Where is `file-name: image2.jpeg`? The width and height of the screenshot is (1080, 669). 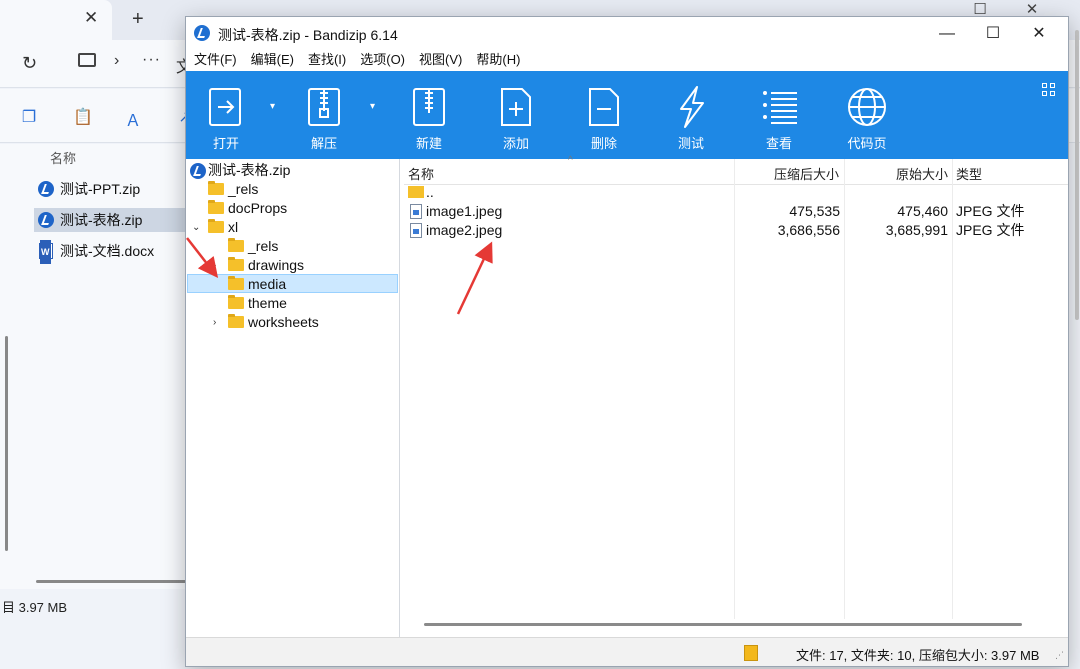 file-name: image2.jpeg is located at coordinates (464, 230).